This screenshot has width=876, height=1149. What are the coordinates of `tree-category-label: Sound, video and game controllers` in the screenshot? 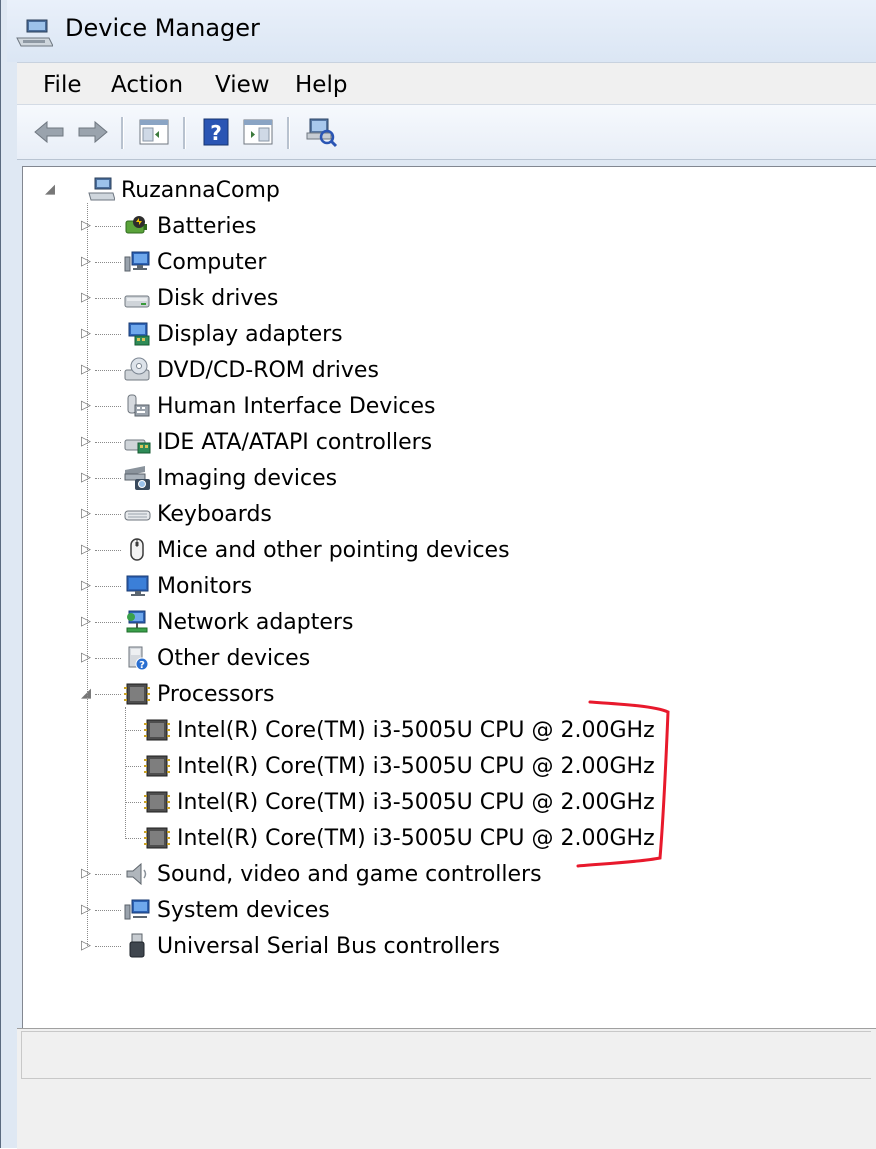 It's located at (349, 874).